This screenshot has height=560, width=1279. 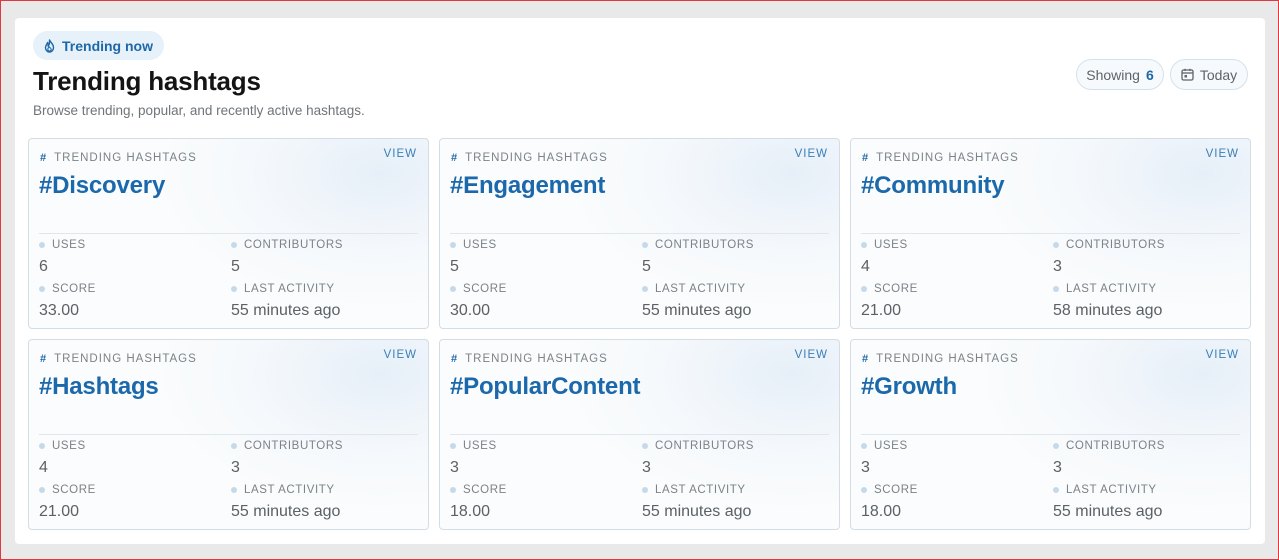 I want to click on hashtag-title: #Hashtags, so click(x=99, y=387).